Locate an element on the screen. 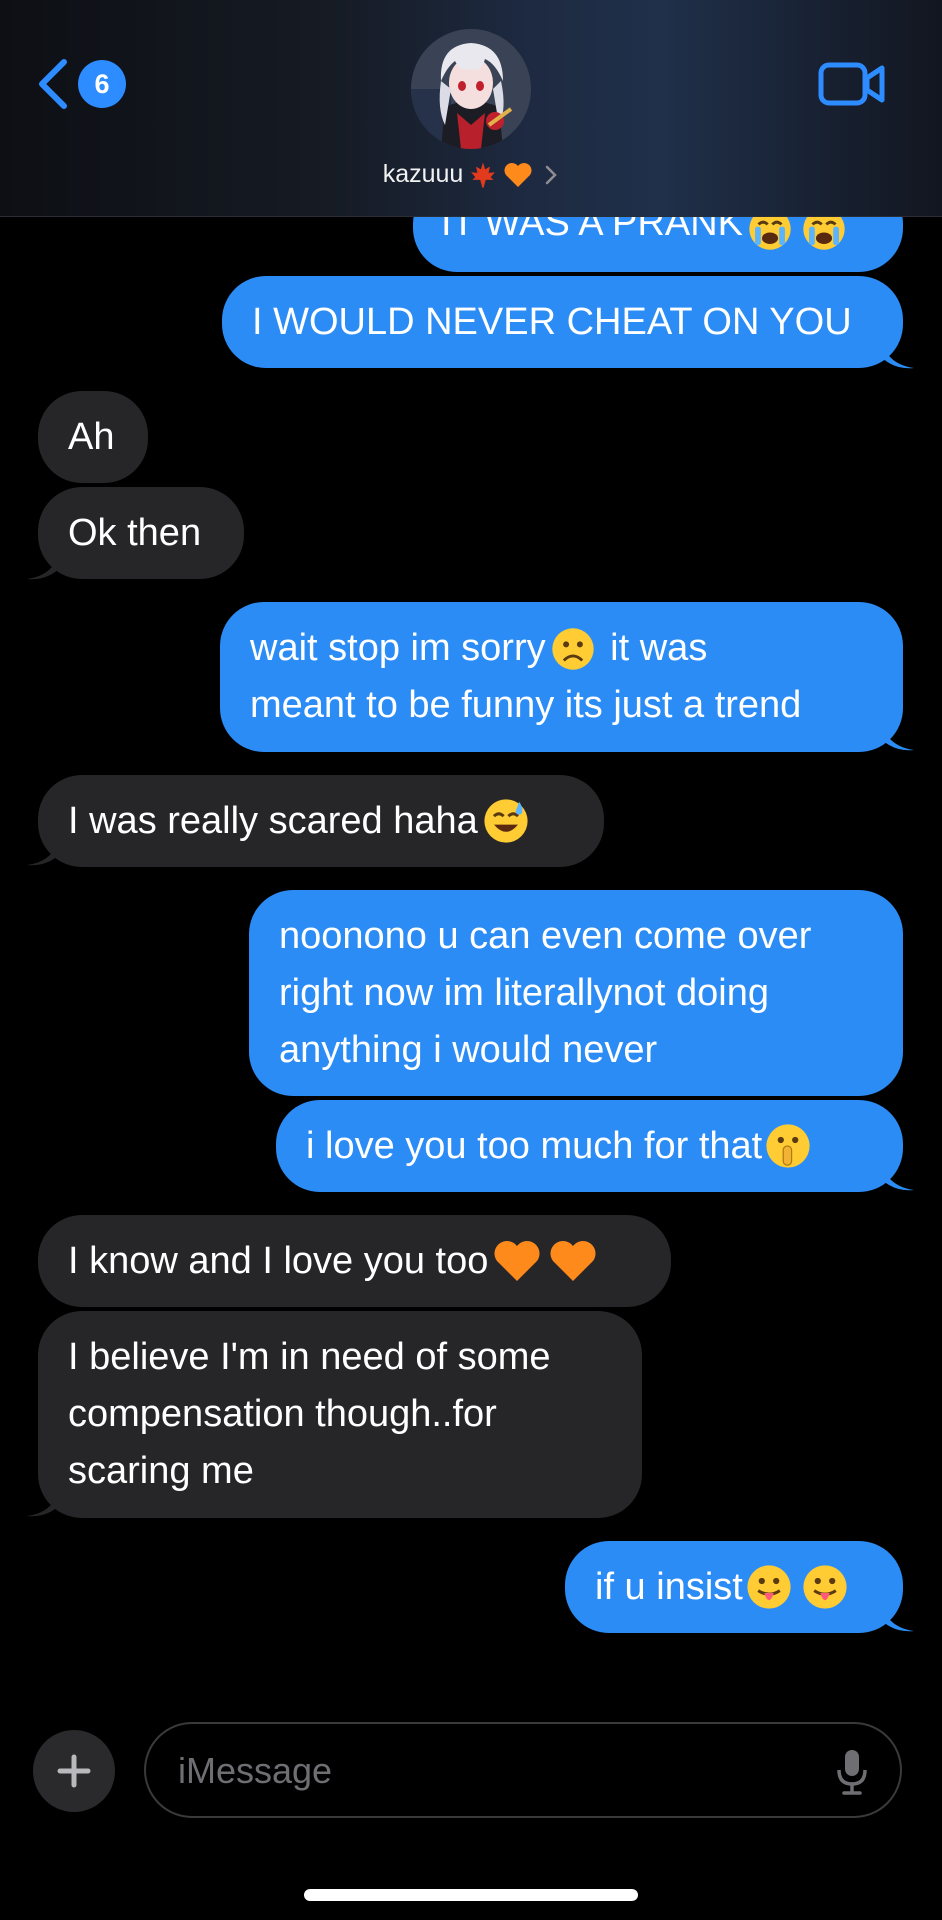 This screenshot has width=942, height=1920. chevron-right-icon is located at coordinates (552, 174).